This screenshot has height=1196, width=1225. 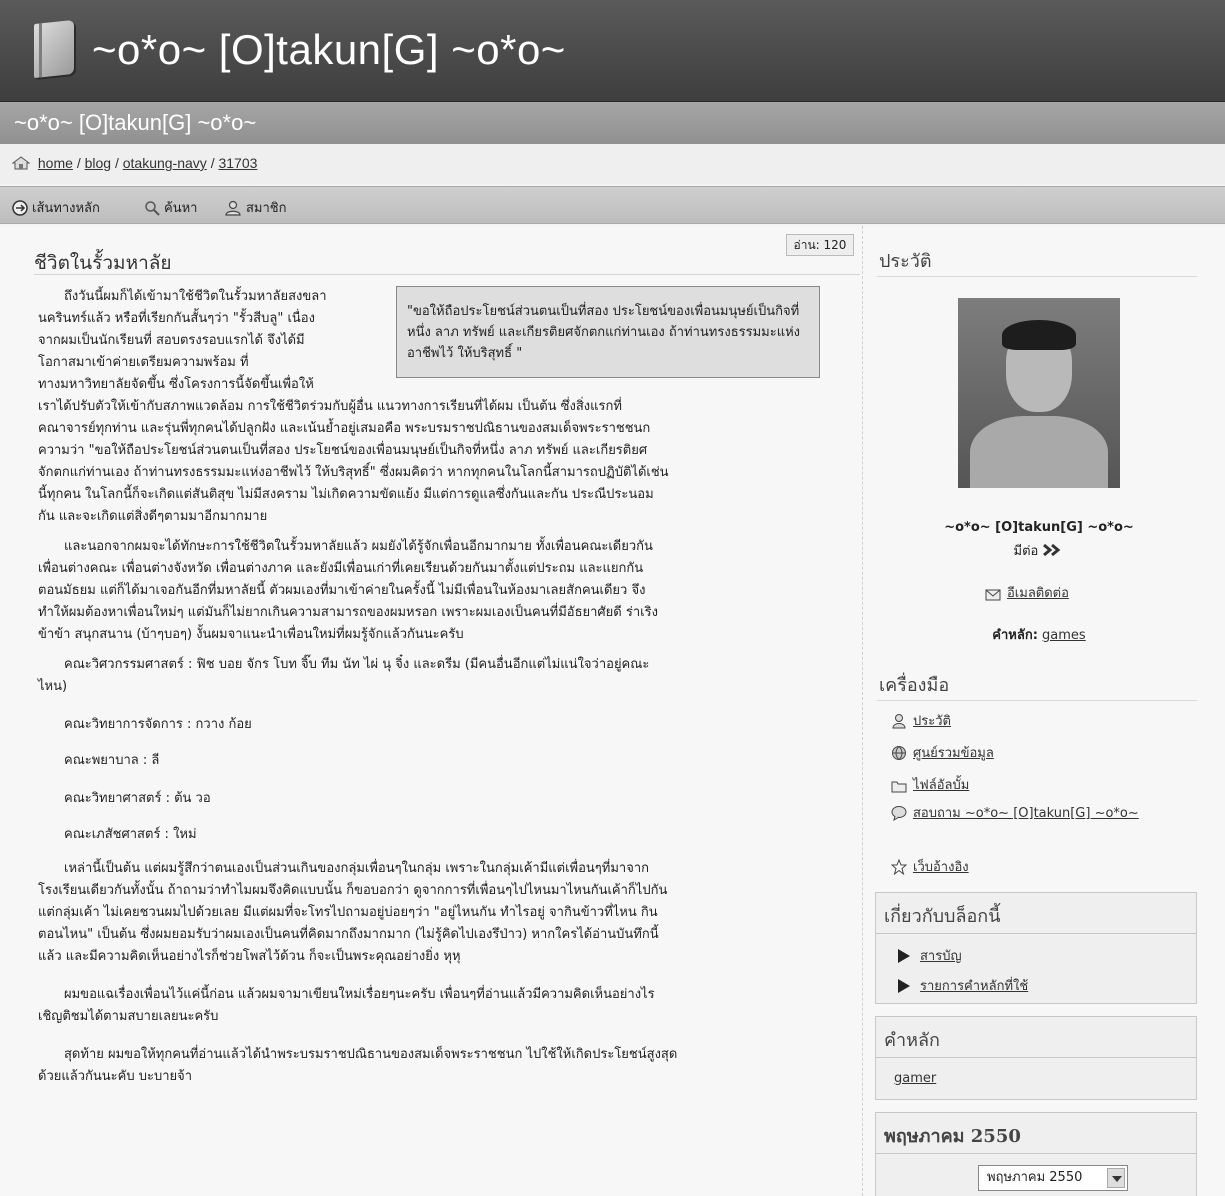 I want to click on table-of-contents-link: สารบัญ, so click(x=930, y=955).